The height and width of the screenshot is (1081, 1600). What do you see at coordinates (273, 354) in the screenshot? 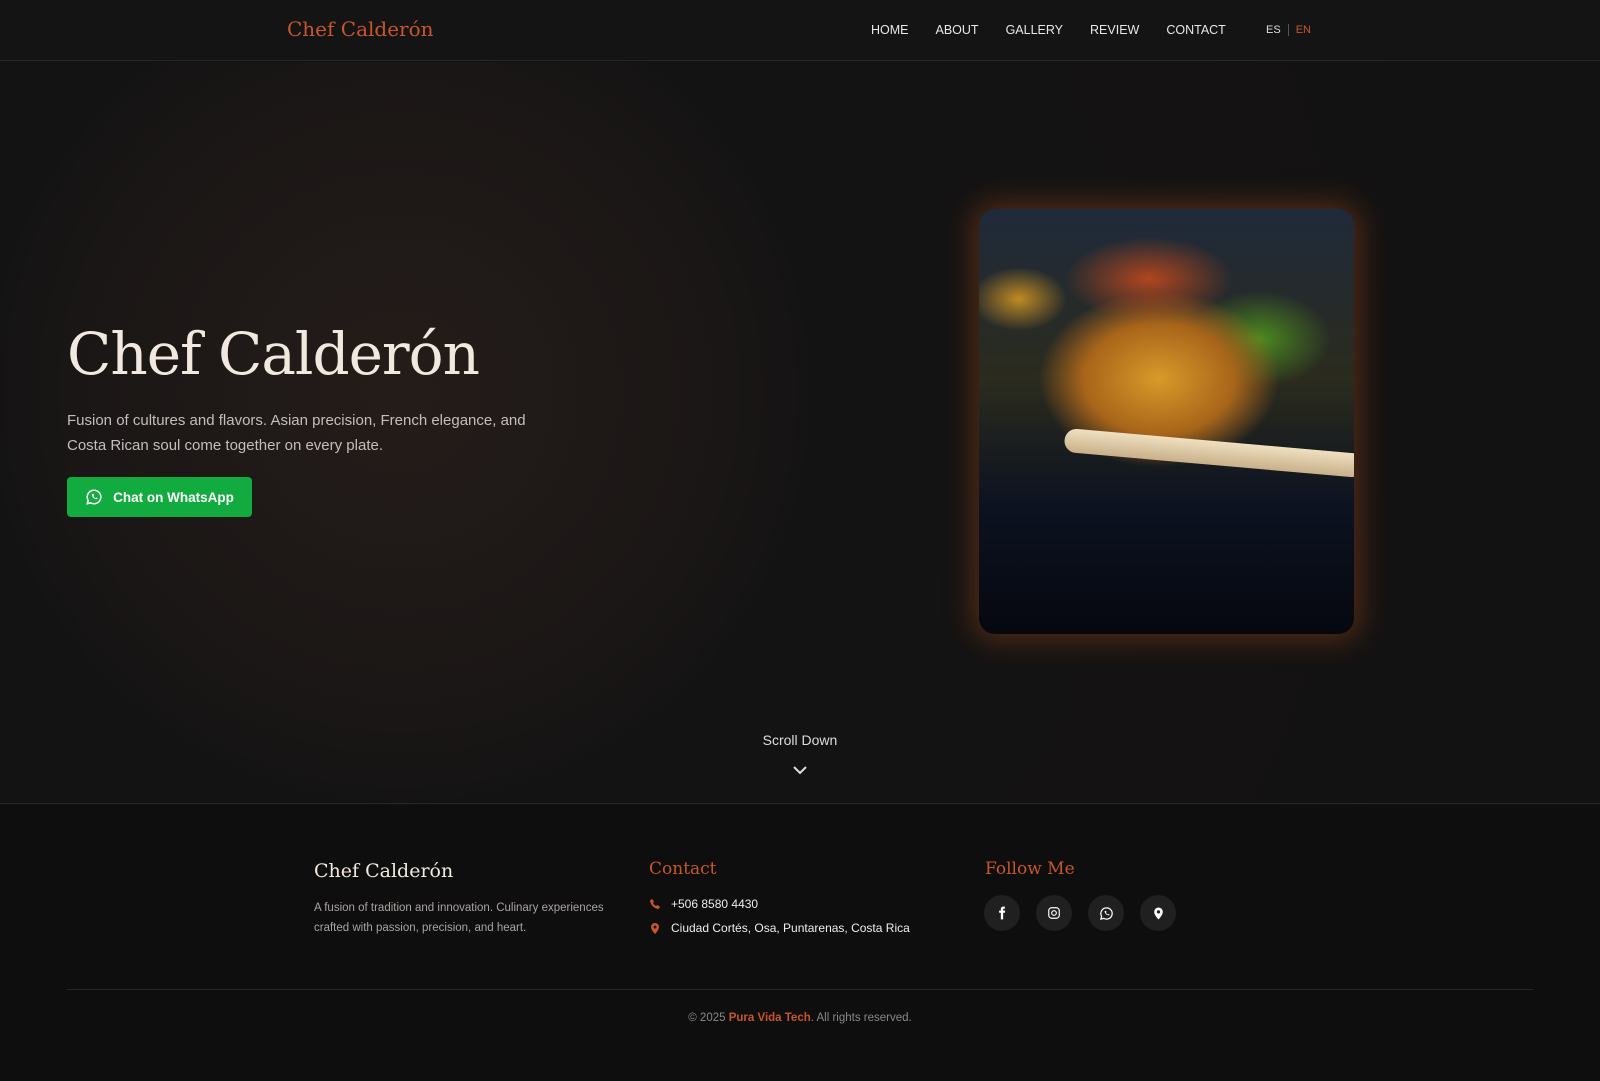
I see `hero-title: Chef Calderón` at bounding box center [273, 354].